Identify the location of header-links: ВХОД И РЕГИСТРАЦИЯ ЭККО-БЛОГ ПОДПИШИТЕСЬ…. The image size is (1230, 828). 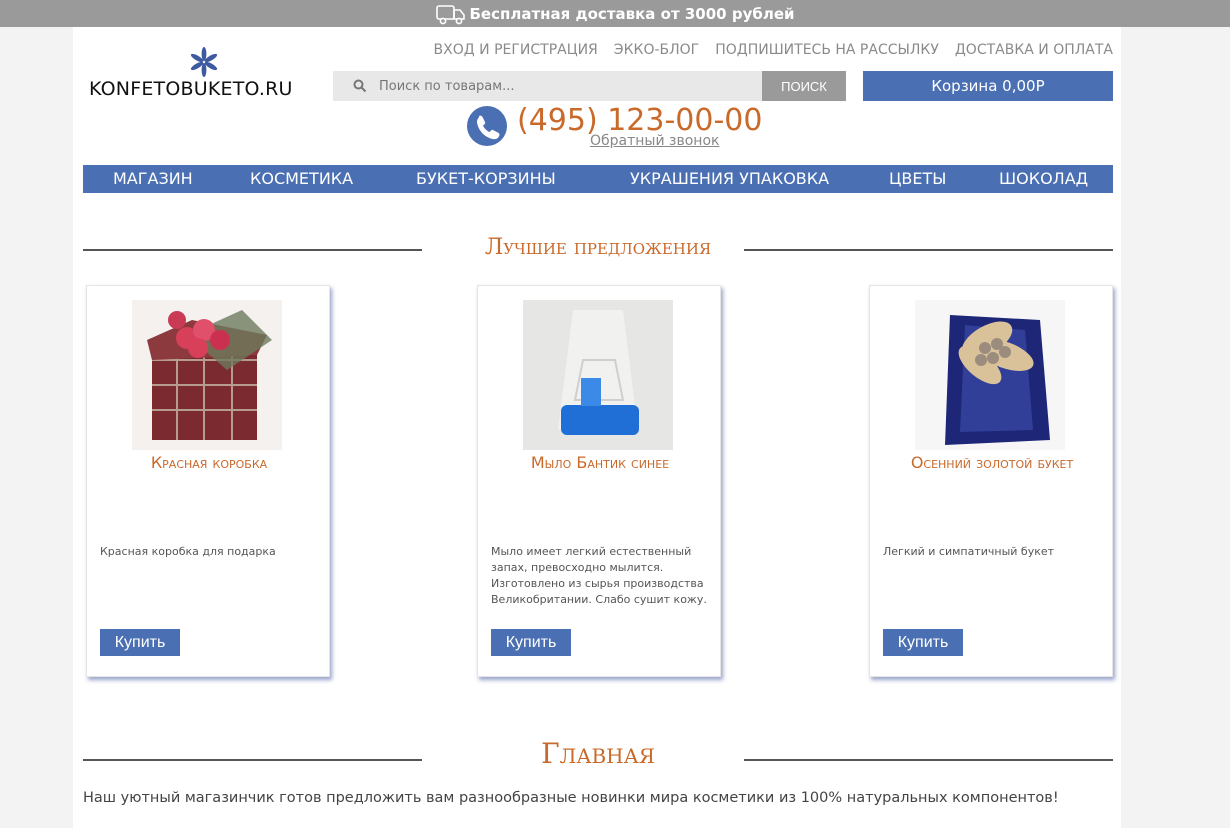
(773, 50).